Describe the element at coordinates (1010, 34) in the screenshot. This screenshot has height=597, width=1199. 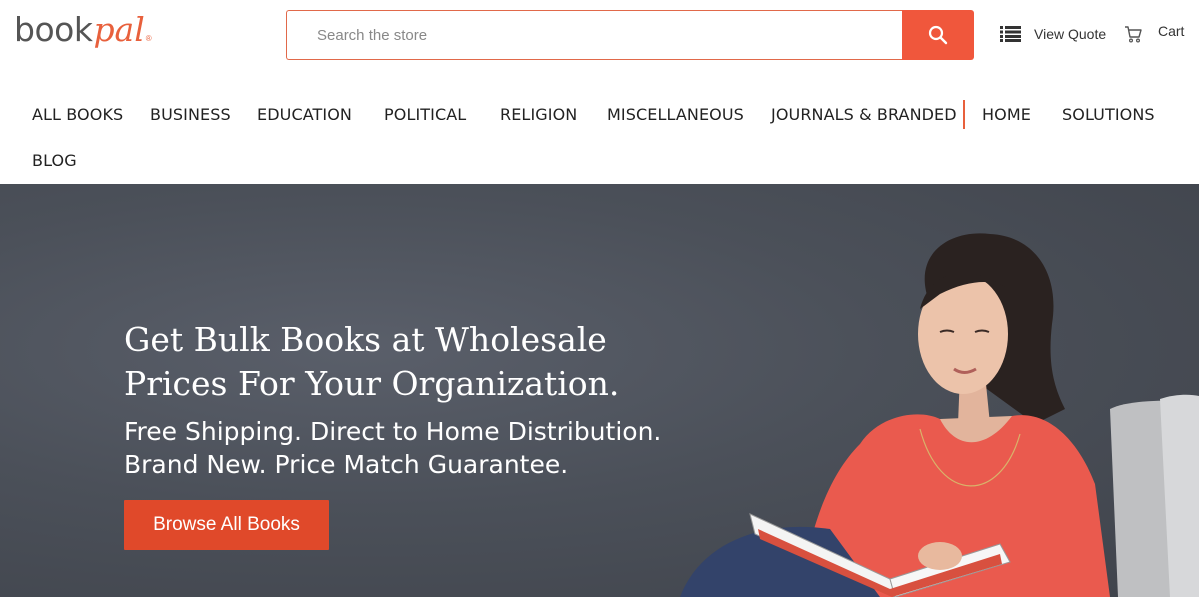
I see `list-icon` at that location.